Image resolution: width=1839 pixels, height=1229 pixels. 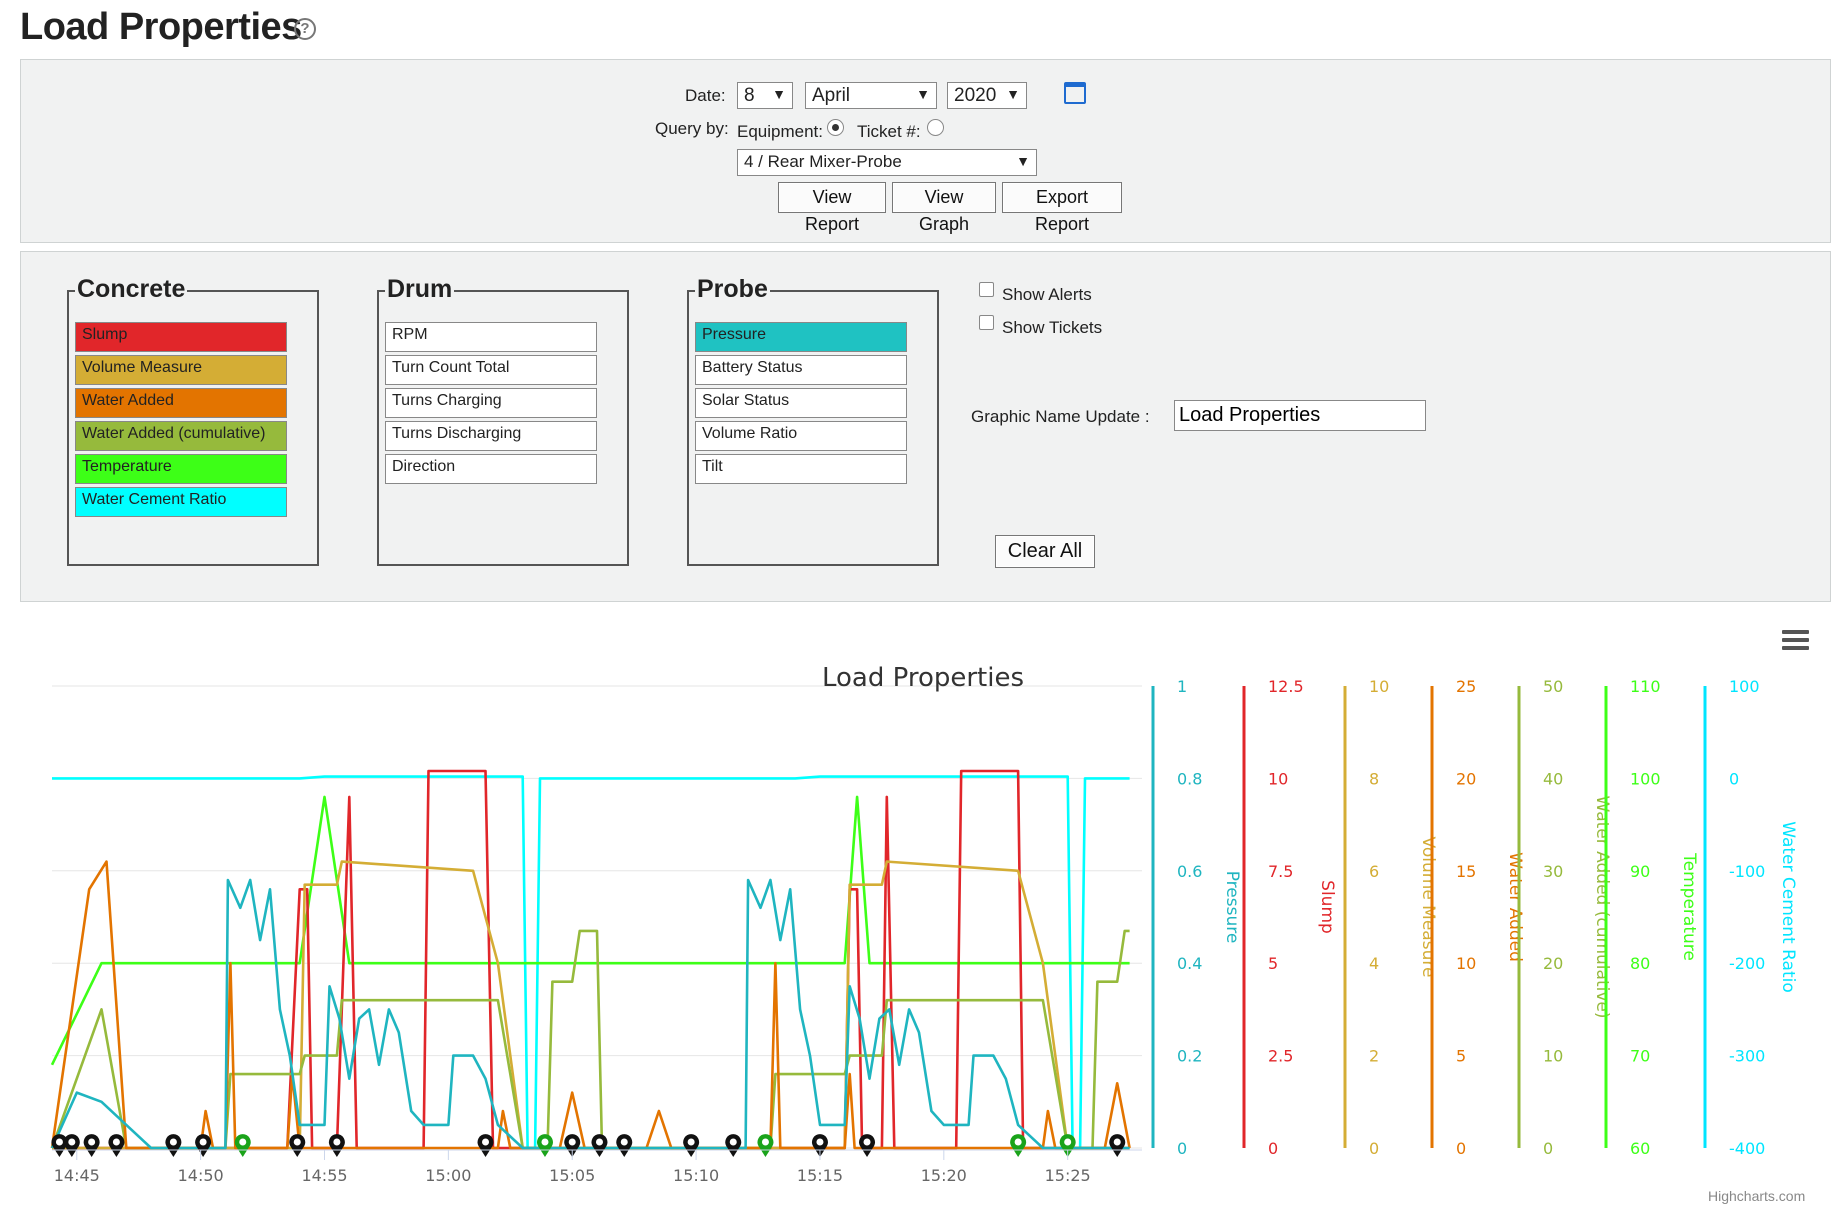 I want to click on y-tick-label: 25, so click(x=1466, y=686).